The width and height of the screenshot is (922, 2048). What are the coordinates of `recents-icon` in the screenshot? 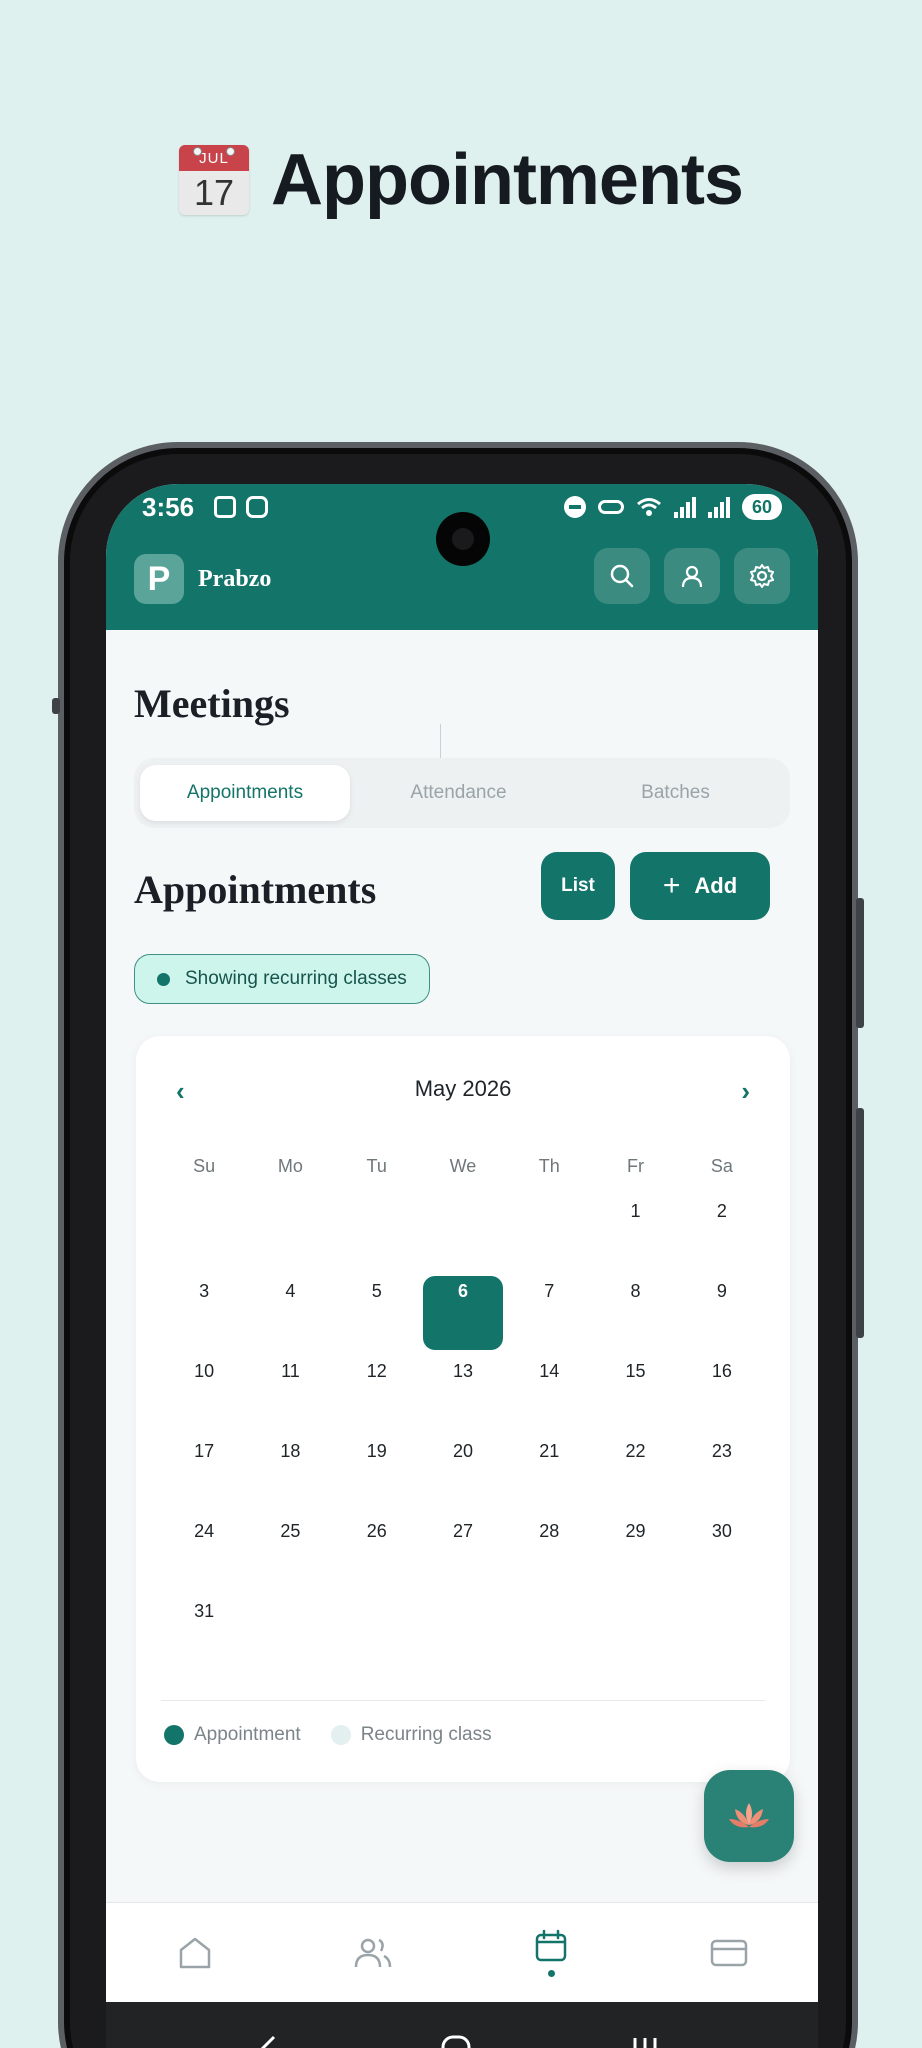 It's located at (645, 2042).